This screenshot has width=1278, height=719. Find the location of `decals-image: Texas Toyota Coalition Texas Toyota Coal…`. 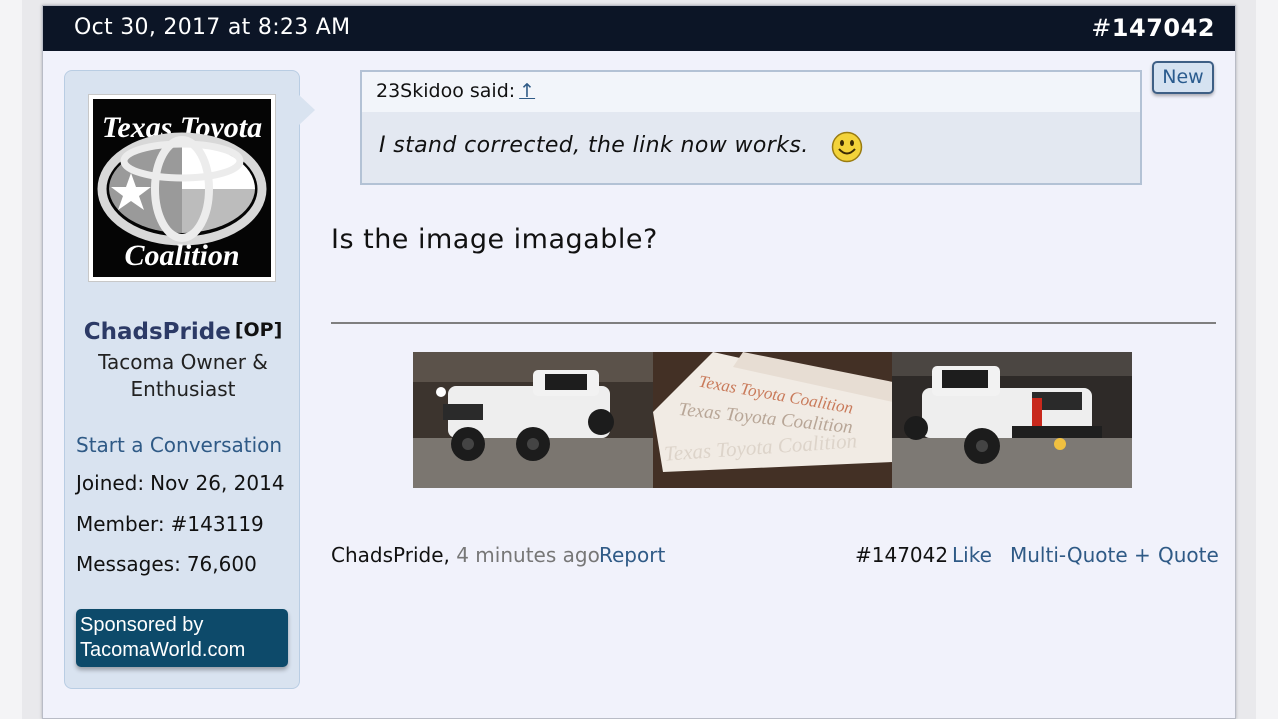

decals-image: Texas Toyota Coalition Texas Toyota Coal… is located at coordinates (773, 420).